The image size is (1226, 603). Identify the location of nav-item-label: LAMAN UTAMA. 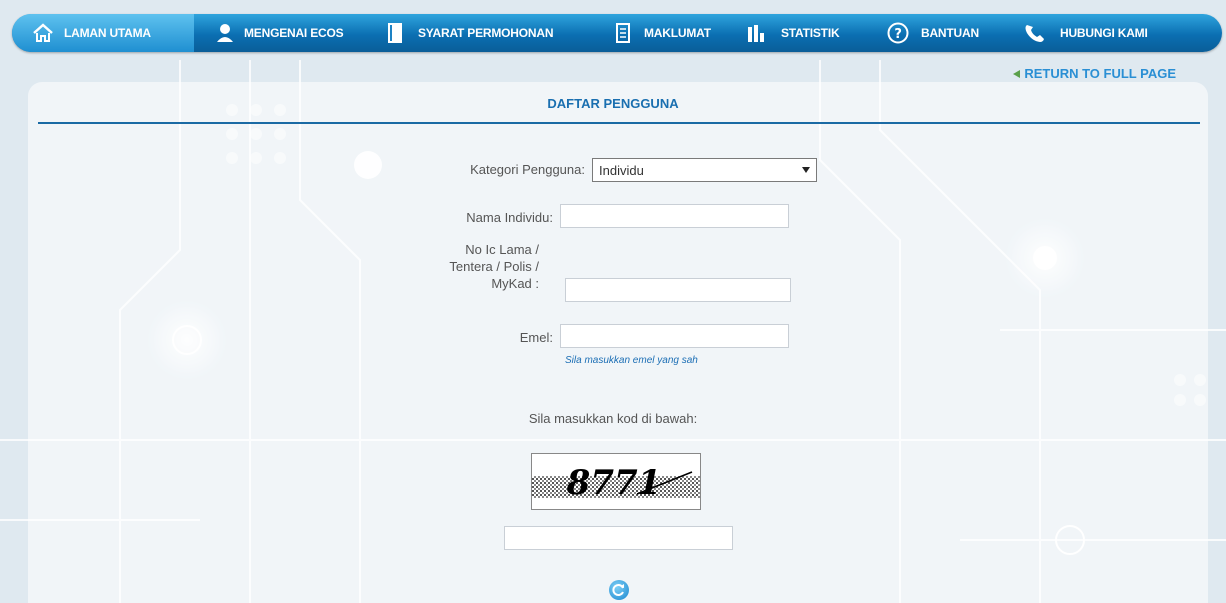
(107, 33).